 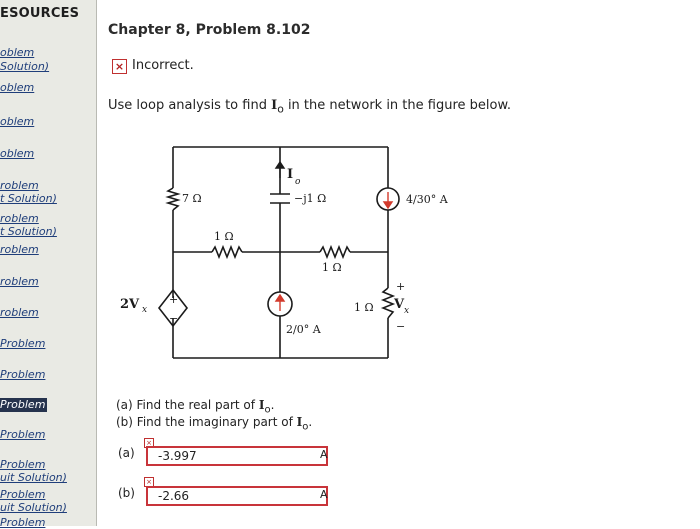 I want to click on arrow-up-head, so click(x=280, y=297).